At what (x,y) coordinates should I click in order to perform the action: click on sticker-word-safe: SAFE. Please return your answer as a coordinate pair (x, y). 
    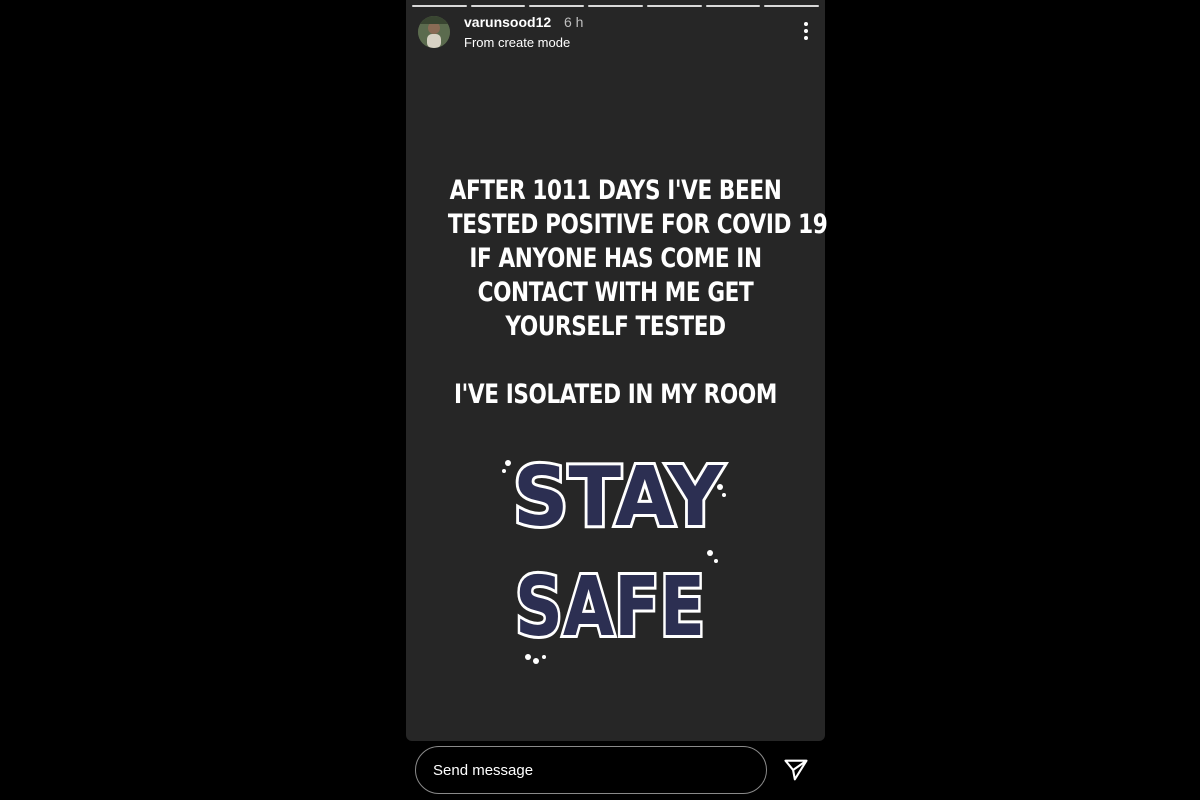
    Looking at the image, I should click on (610, 607).